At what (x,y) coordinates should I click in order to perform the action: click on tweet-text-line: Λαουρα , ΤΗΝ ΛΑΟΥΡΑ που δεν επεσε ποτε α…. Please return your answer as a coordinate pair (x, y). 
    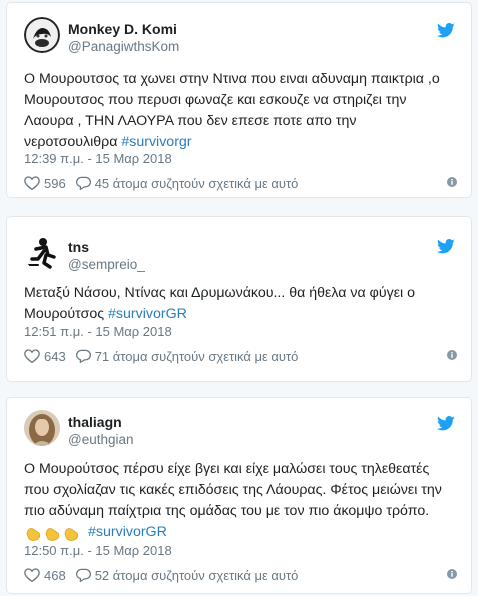
    Looking at the image, I should click on (190, 121).